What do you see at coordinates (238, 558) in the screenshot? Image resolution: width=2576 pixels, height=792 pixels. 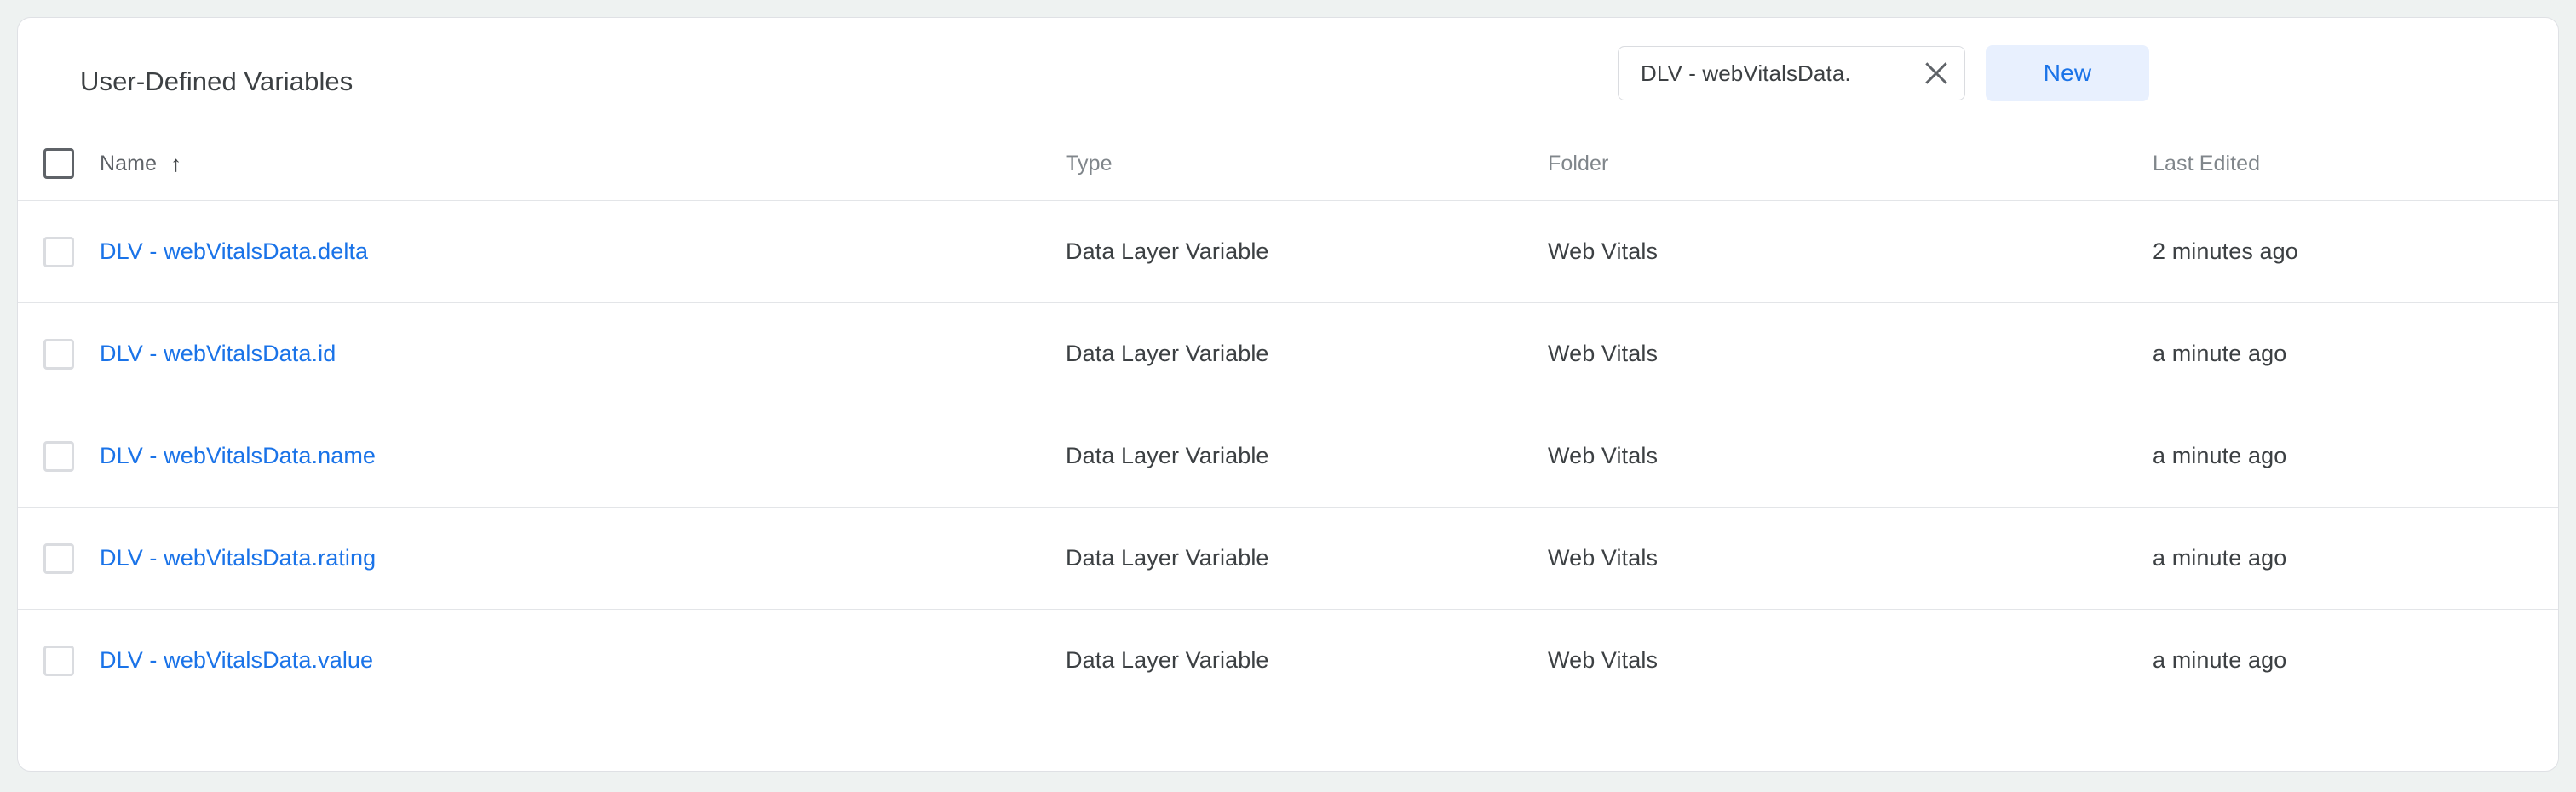 I see `variable-name-link: DLV - webVitalsData.rating` at bounding box center [238, 558].